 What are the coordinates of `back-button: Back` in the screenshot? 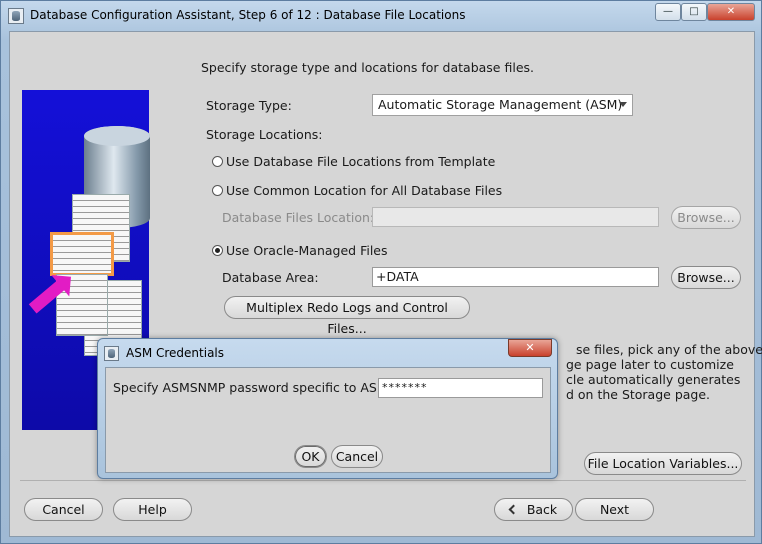 It's located at (533, 509).